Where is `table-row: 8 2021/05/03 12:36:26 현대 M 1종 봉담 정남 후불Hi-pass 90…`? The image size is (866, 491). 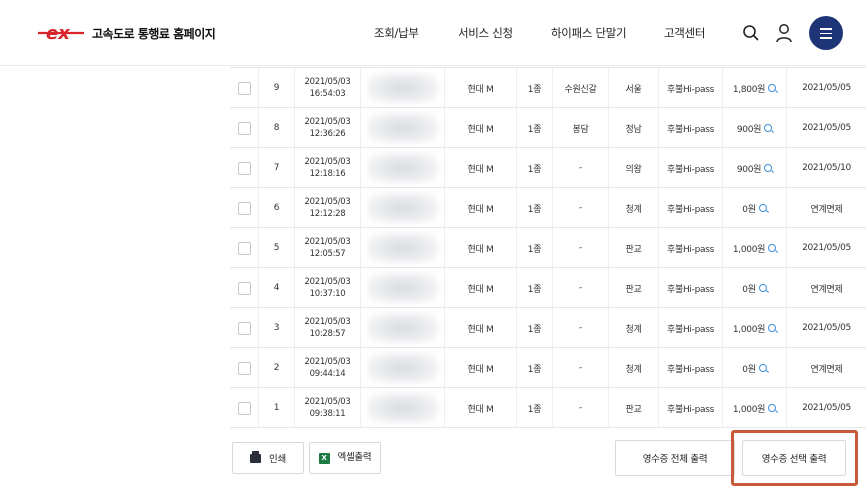 table-row: 8 2021/05/03 12:36:26 현대 M 1종 봉담 정남 후불Hi-pass 90… is located at coordinates (548, 128).